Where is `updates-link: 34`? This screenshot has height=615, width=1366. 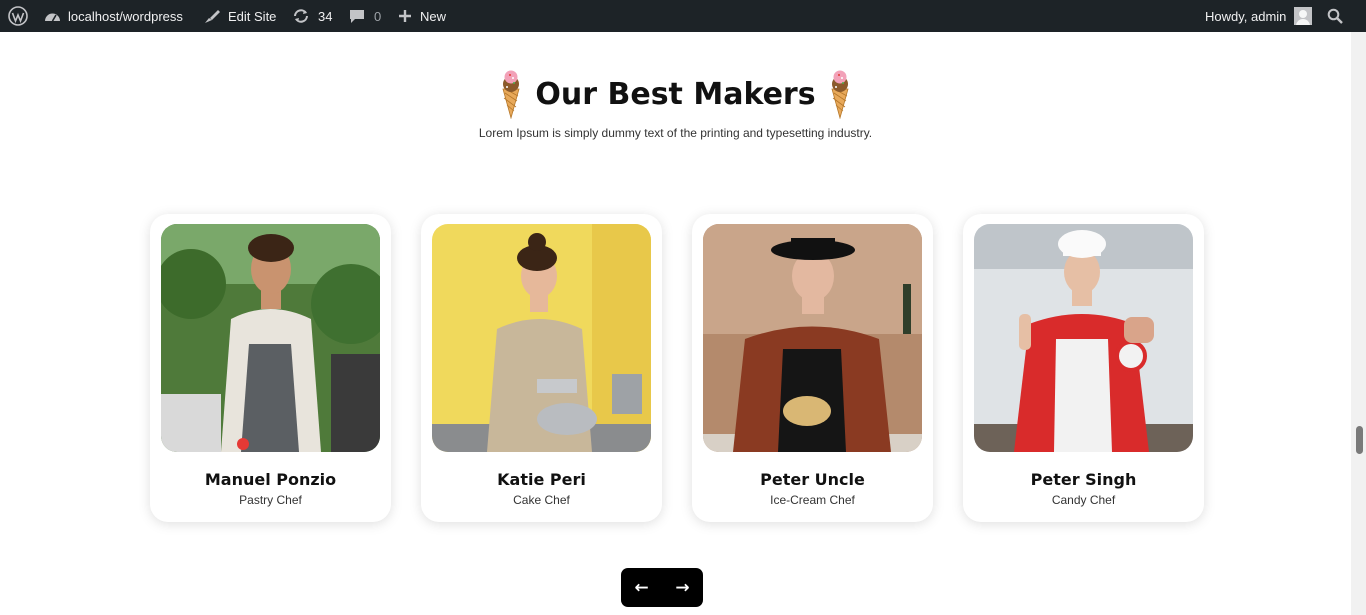
updates-link: 34 is located at coordinates (312, 16).